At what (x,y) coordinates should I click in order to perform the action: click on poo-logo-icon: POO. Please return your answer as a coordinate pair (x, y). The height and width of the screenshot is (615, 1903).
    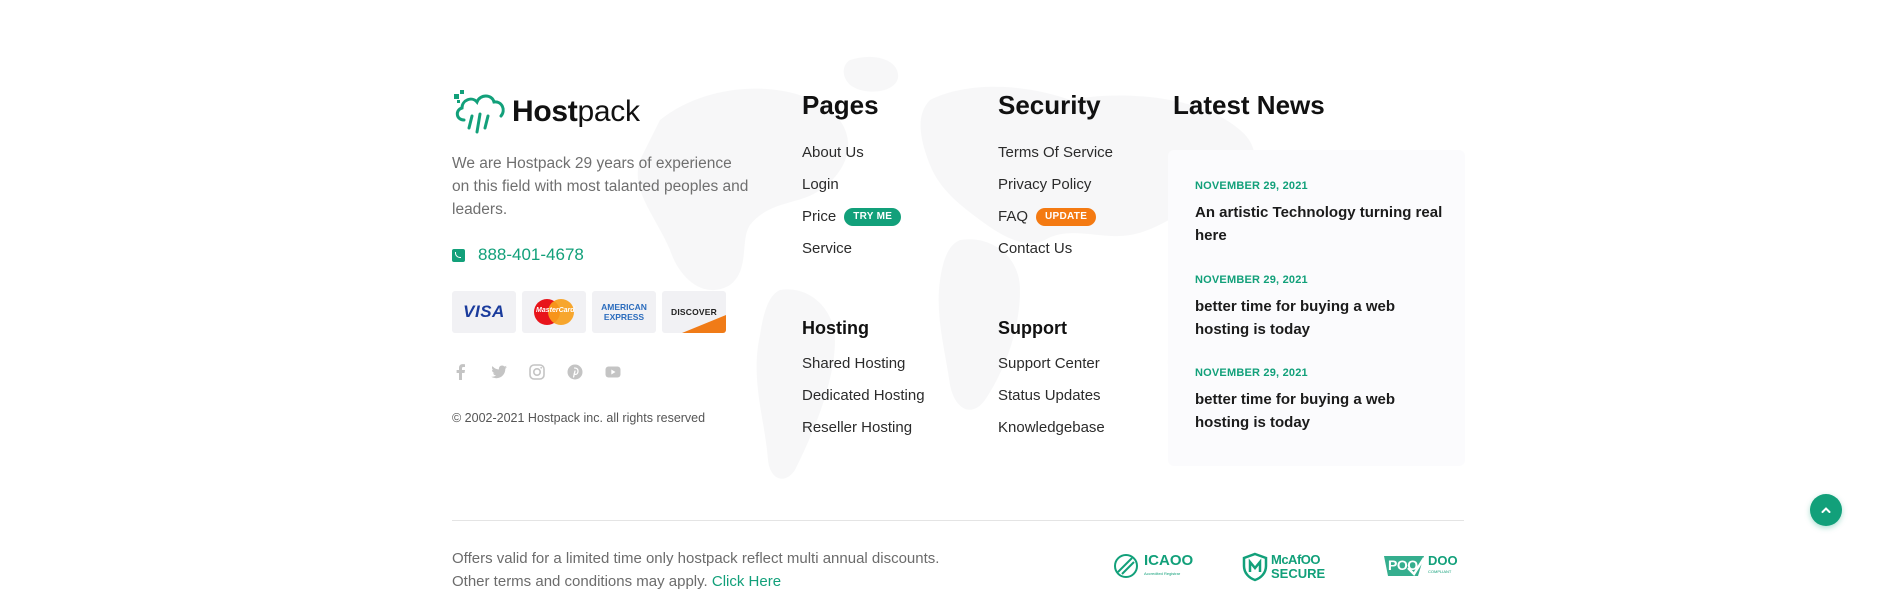
    Looking at the image, I should click on (1404, 565).